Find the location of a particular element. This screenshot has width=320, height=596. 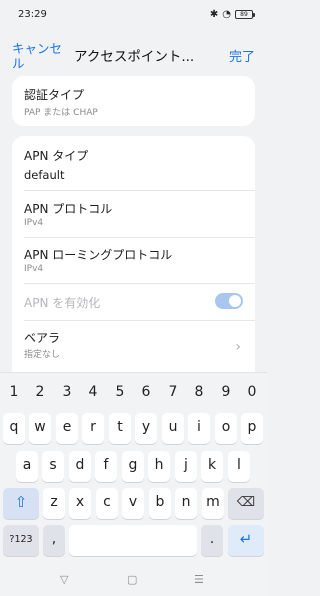

key-i: i is located at coordinates (199, 428).